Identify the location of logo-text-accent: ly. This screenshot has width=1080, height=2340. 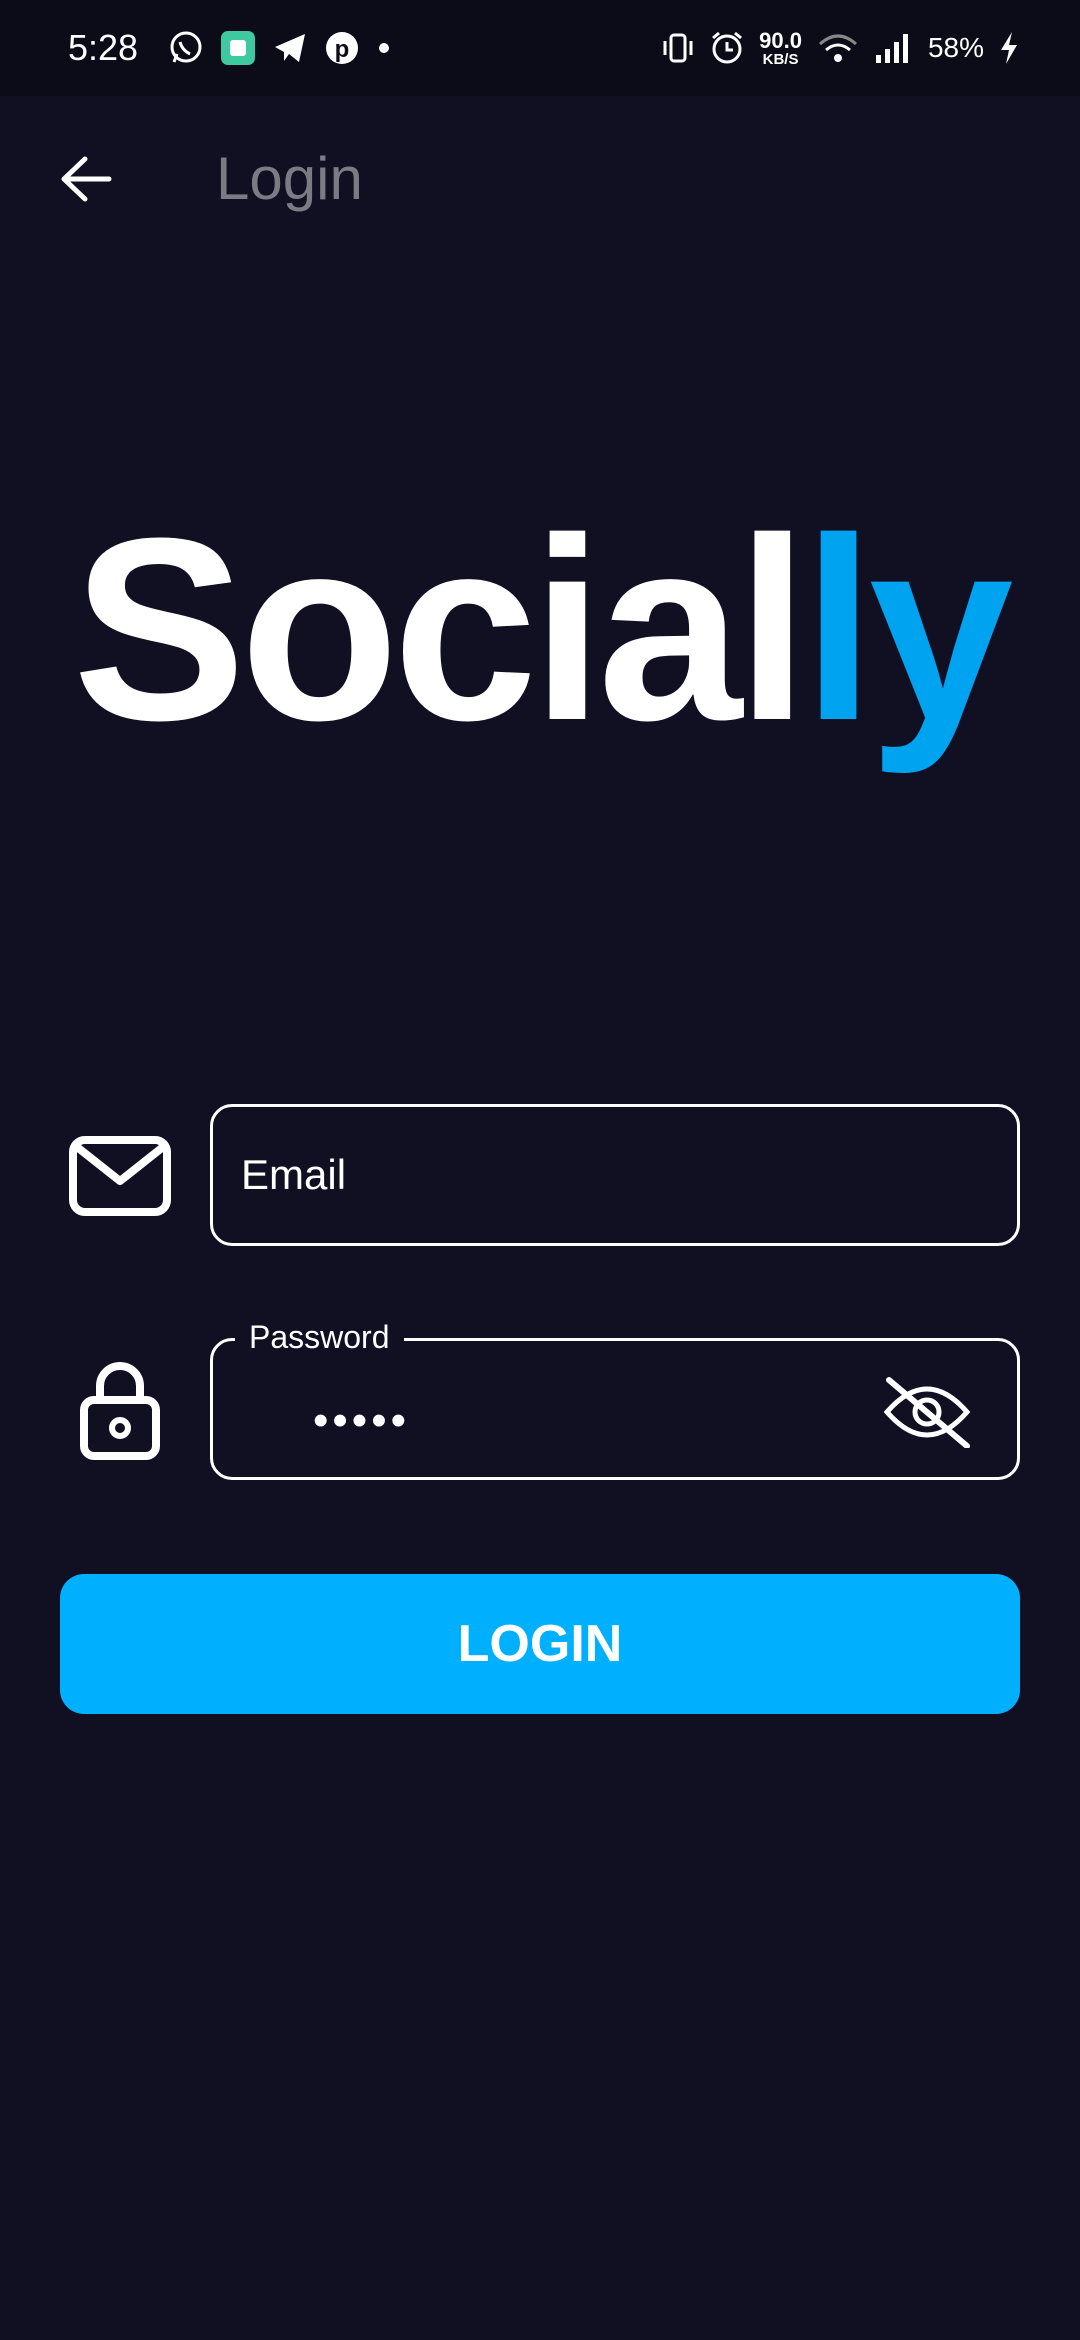
(908, 630).